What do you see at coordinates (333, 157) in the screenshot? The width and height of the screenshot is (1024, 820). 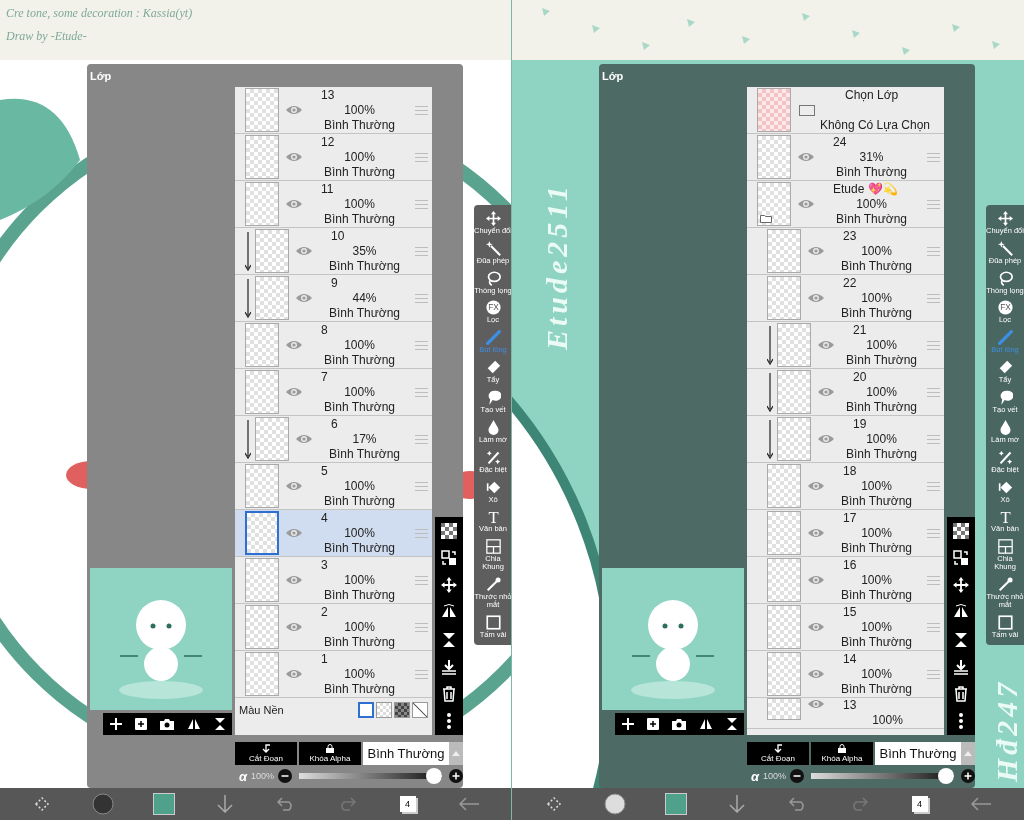 I see `layer-row: 12 100% Bình Thường` at bounding box center [333, 157].